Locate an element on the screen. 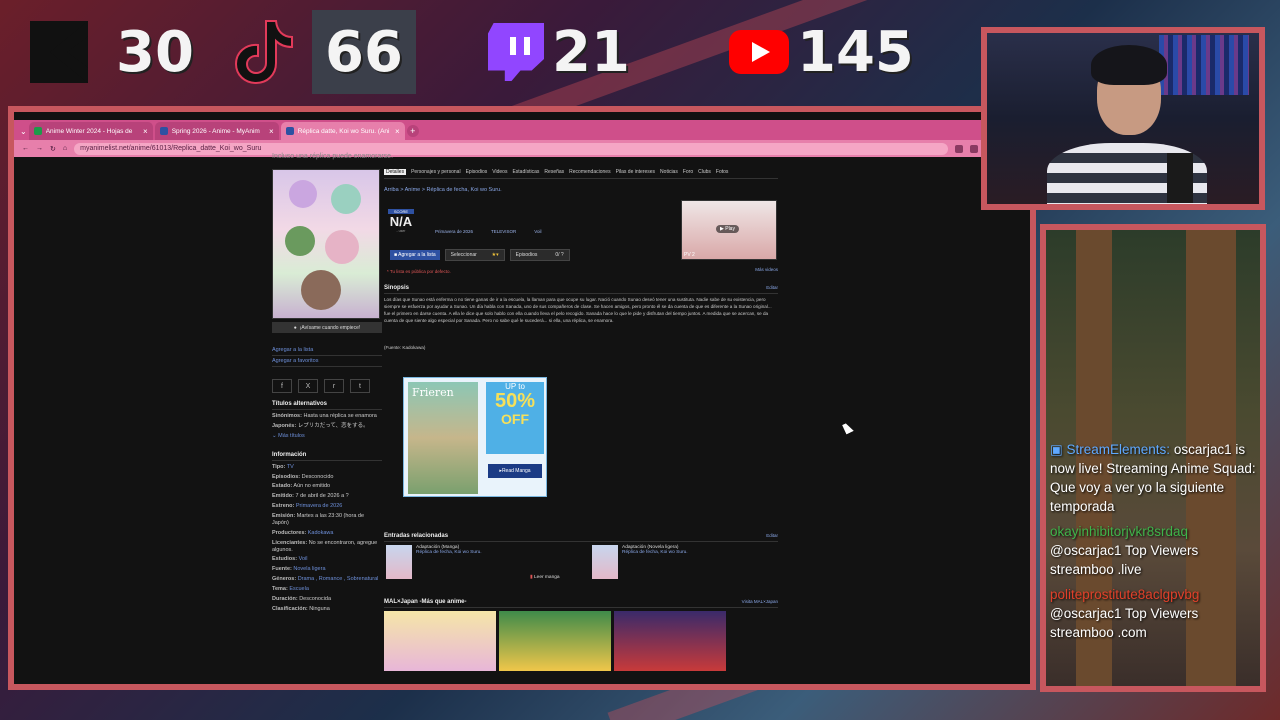 The height and width of the screenshot is (720, 1280). new-tab-button: + is located at coordinates (412, 131).